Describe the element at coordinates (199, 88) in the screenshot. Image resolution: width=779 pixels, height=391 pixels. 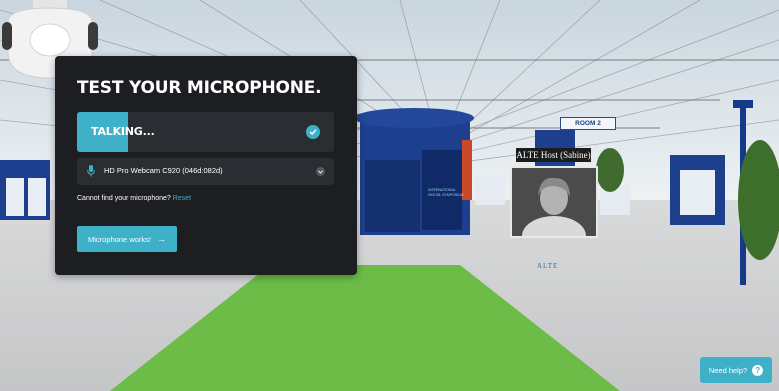
I see `modal-title: TEST YOUR MICROPHONE.` at that location.